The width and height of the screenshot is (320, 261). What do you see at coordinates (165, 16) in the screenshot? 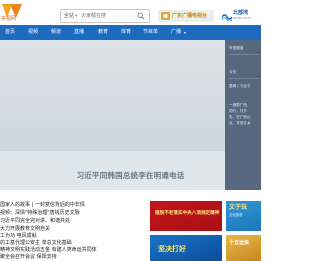
I see `emblem-icon` at bounding box center [165, 16].